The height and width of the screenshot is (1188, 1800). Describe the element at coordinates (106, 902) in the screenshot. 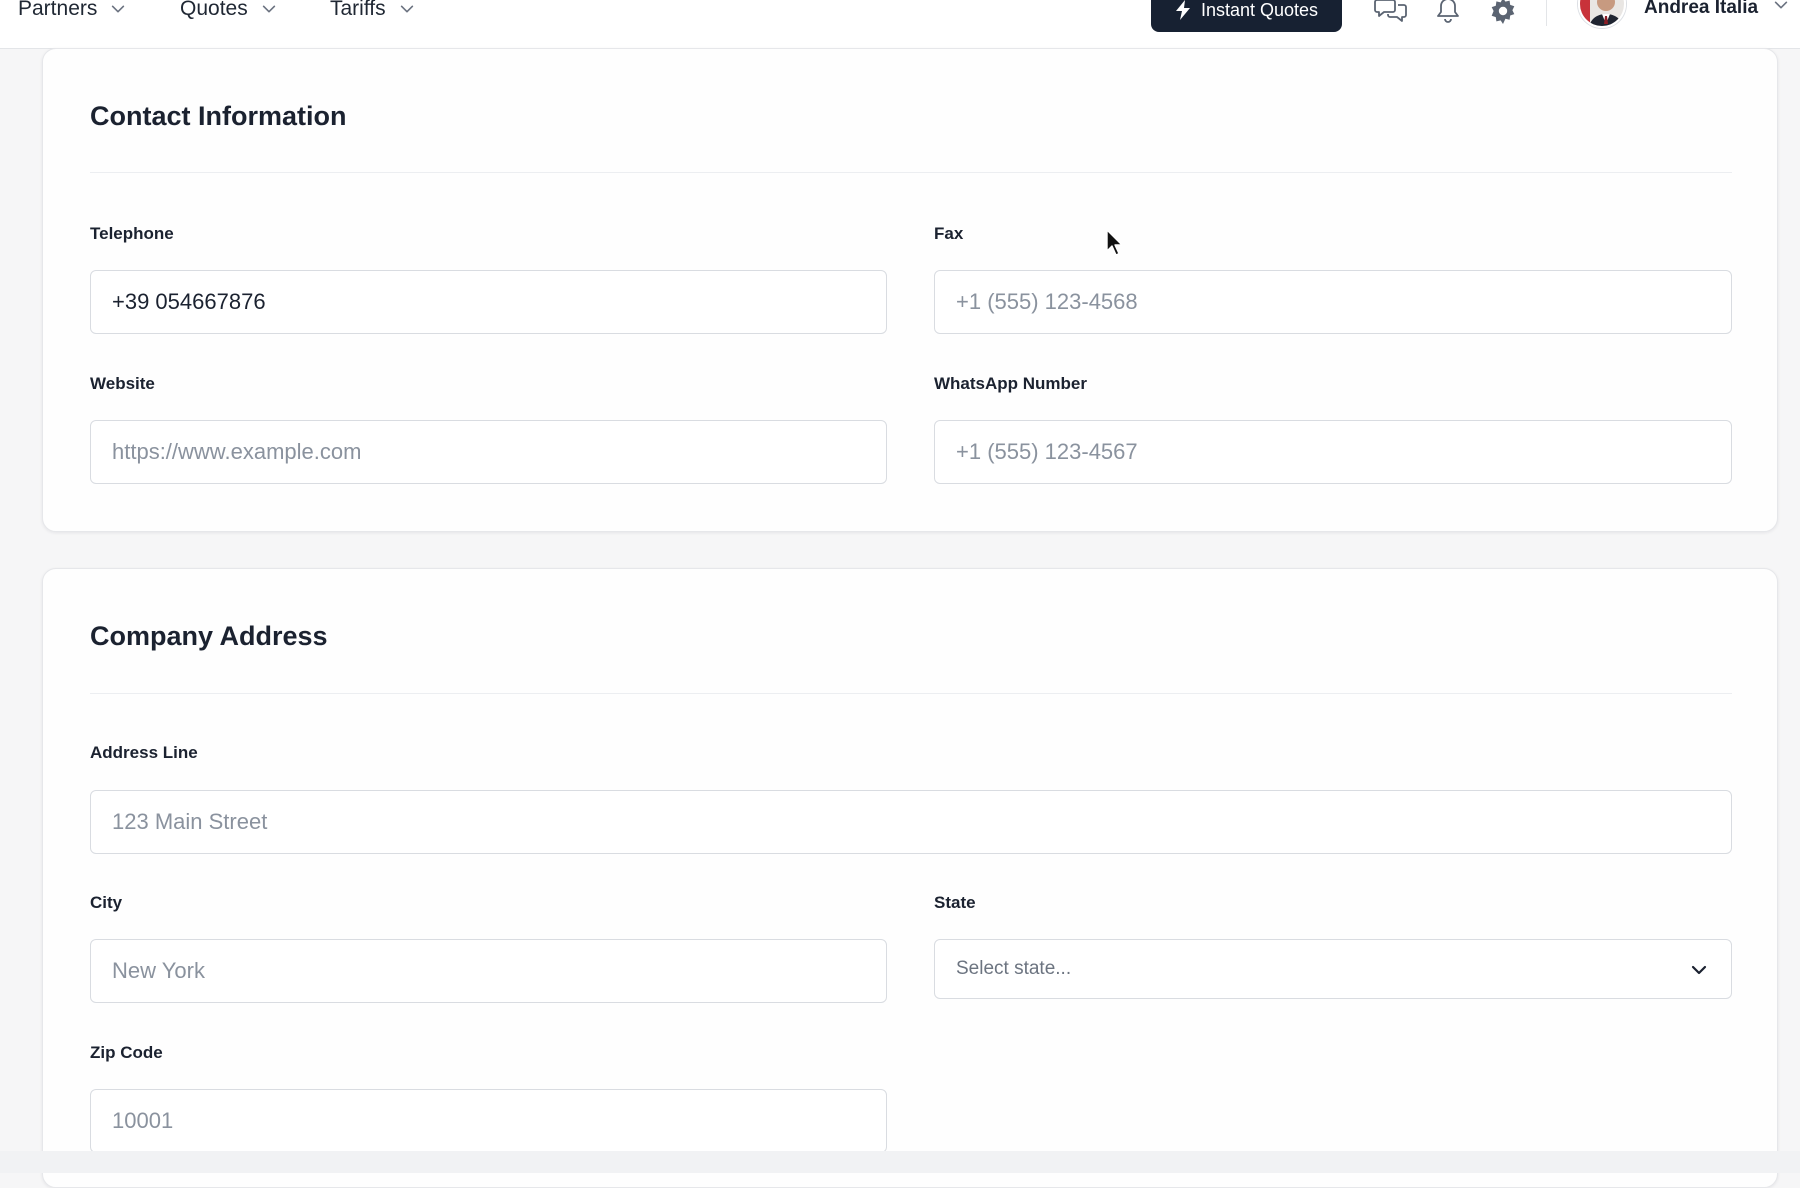

I see `city-label: City` at that location.